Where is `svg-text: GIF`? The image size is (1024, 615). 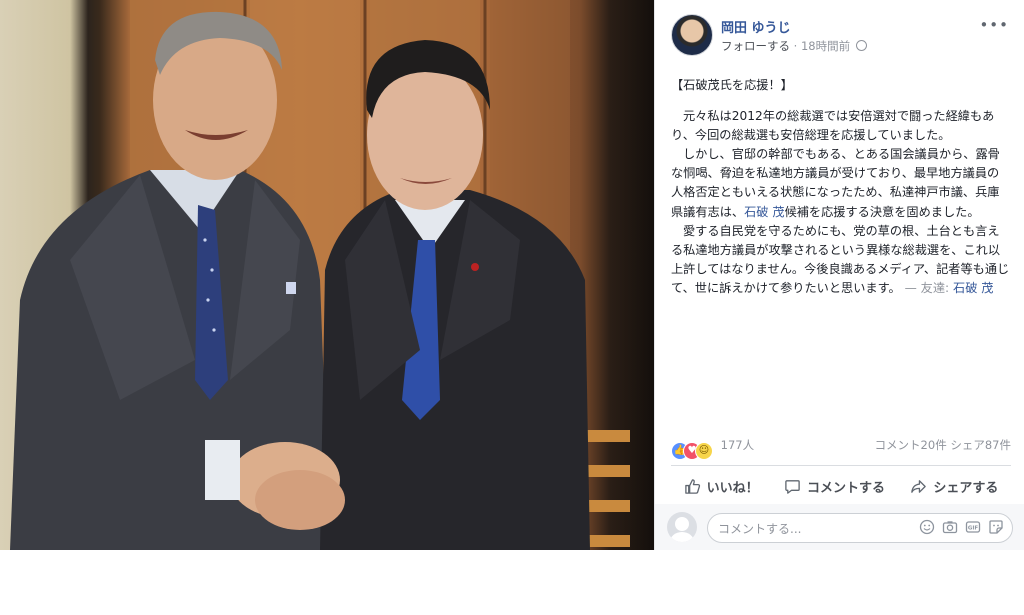
svg-text: GIF is located at coordinates (973, 529).